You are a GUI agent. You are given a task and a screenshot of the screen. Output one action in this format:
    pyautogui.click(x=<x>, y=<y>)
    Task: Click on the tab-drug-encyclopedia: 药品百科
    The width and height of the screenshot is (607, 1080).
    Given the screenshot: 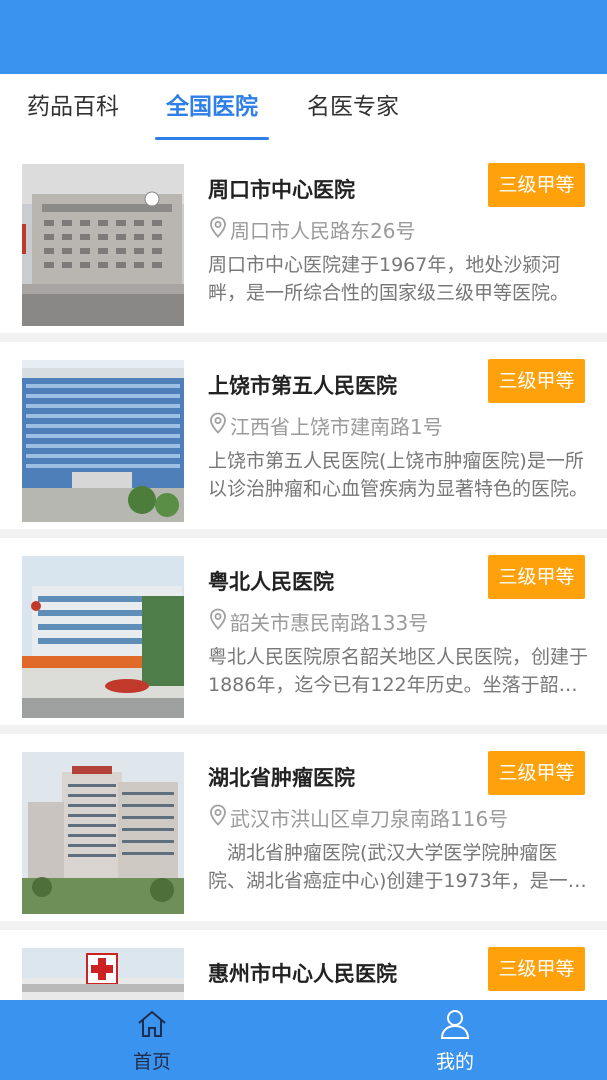 What is the action you would take?
    pyautogui.click(x=73, y=110)
    